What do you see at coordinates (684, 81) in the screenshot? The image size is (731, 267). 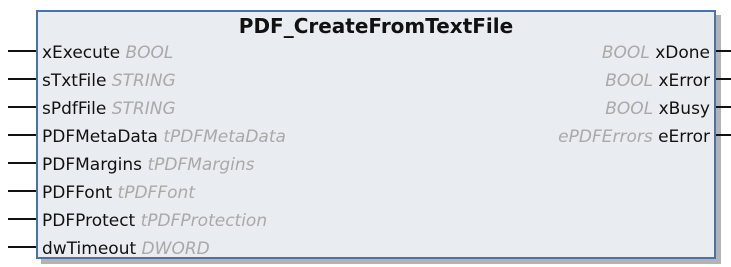 I see `output-pin-name: xError` at bounding box center [684, 81].